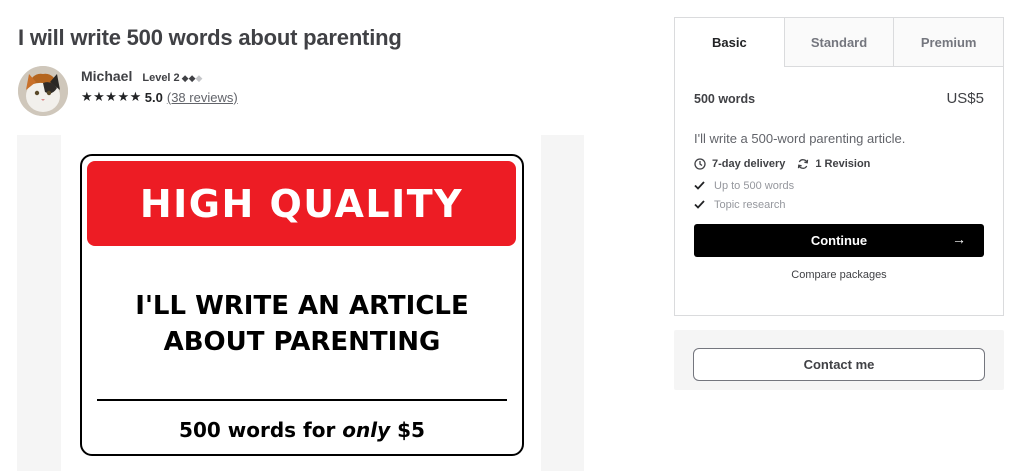 Image resolution: width=1024 pixels, height=471 pixels. Describe the element at coordinates (843, 164) in the screenshot. I see `revisions-label: 1 Revision` at that location.